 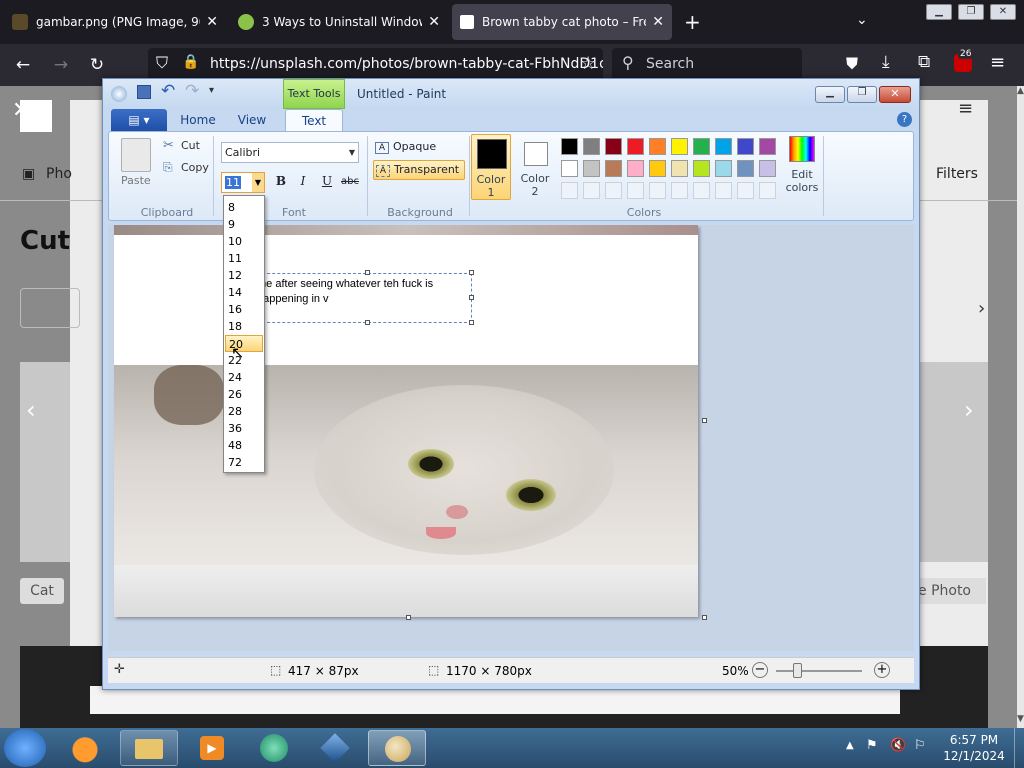 I want to click on list-all-tabs-chevron-icon: ⌄, so click(x=862, y=20).